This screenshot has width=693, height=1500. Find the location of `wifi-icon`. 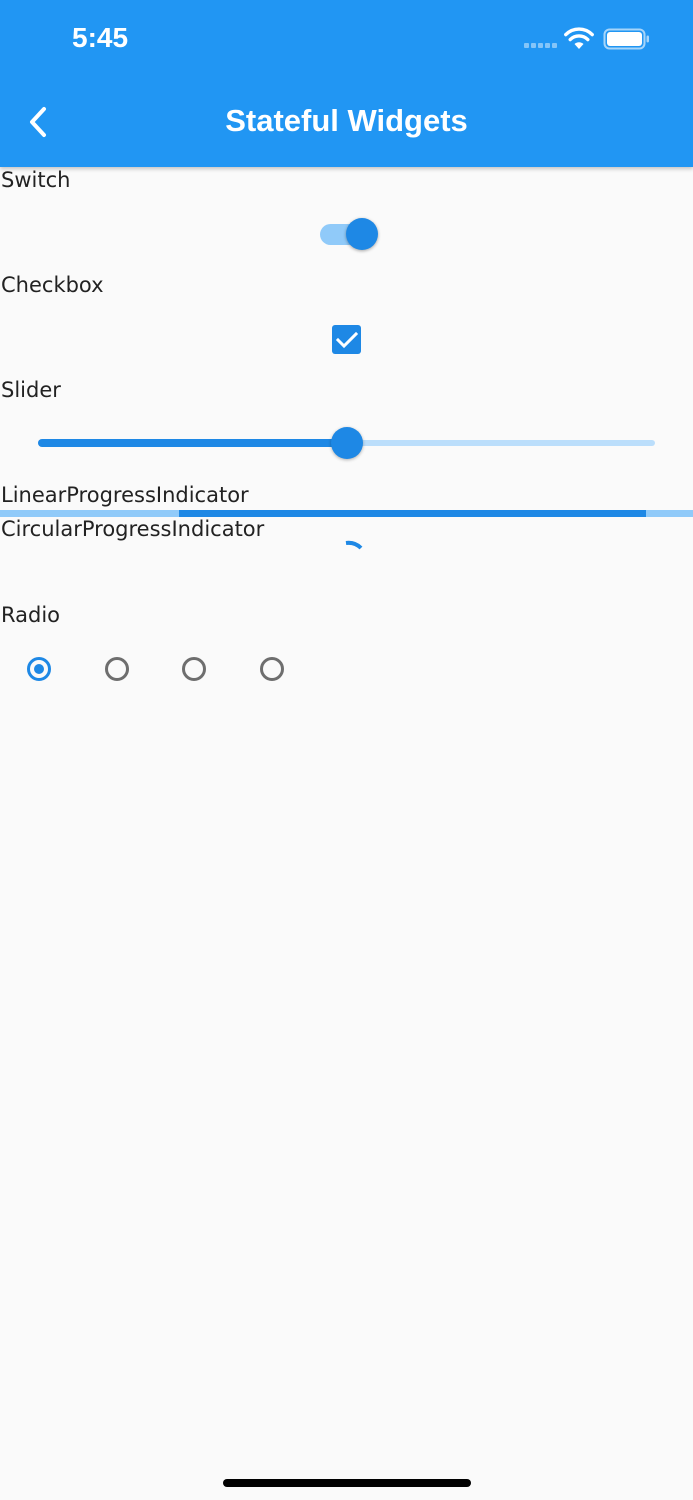

wifi-icon is located at coordinates (579, 38).